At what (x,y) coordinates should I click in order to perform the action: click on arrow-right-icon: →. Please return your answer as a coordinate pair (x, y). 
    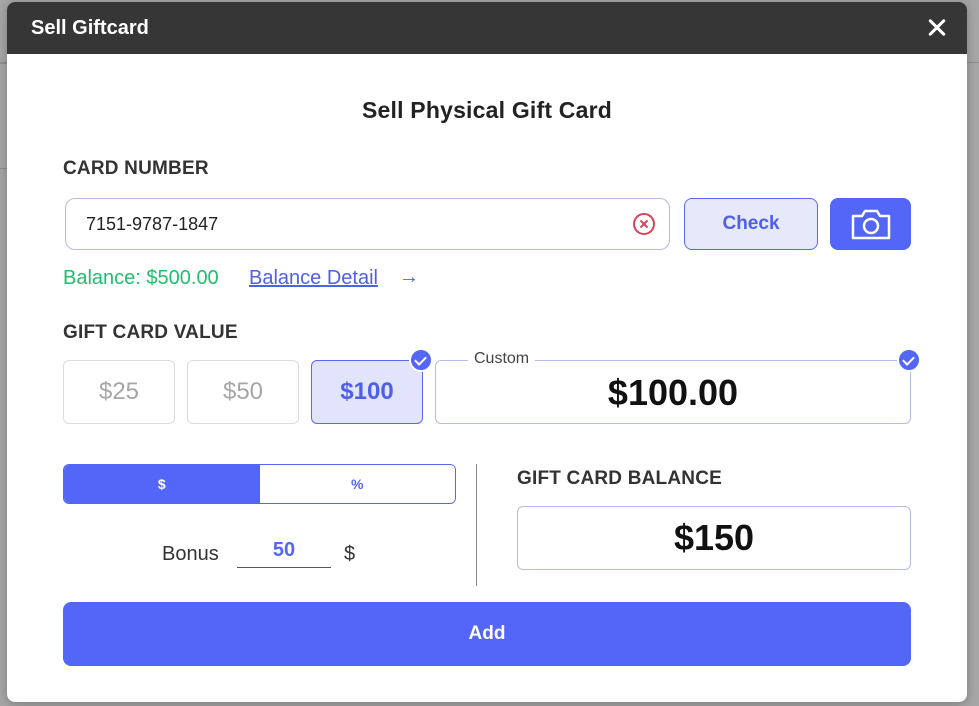
    Looking at the image, I should click on (409, 277).